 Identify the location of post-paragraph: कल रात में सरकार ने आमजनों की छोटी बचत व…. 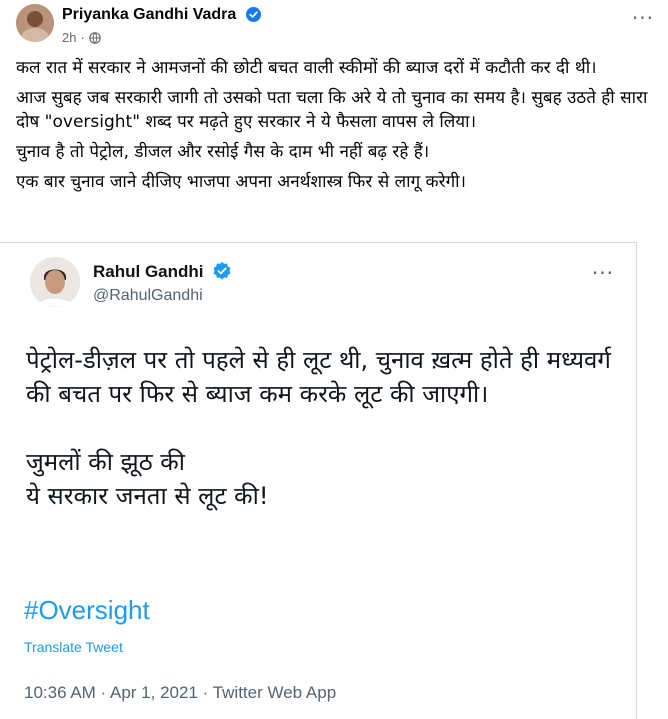
(306, 68).